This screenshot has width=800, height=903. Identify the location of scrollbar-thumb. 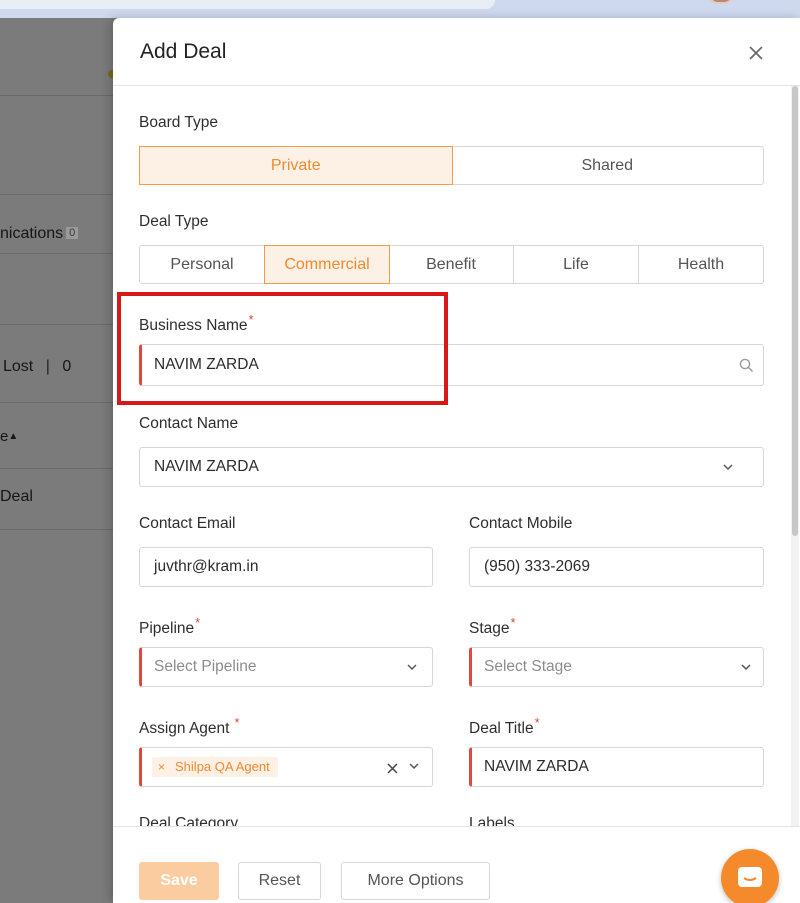
(795, 311).